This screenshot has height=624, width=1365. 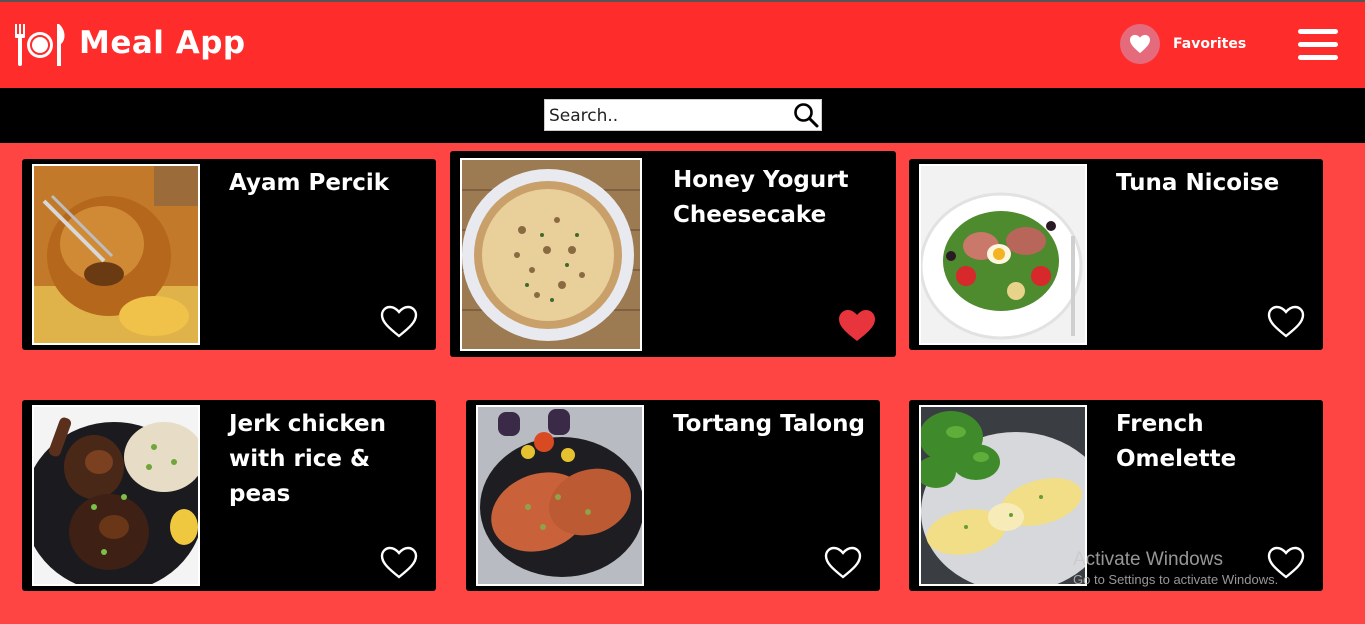 I want to click on cheesecake-photo, so click(x=551, y=254).